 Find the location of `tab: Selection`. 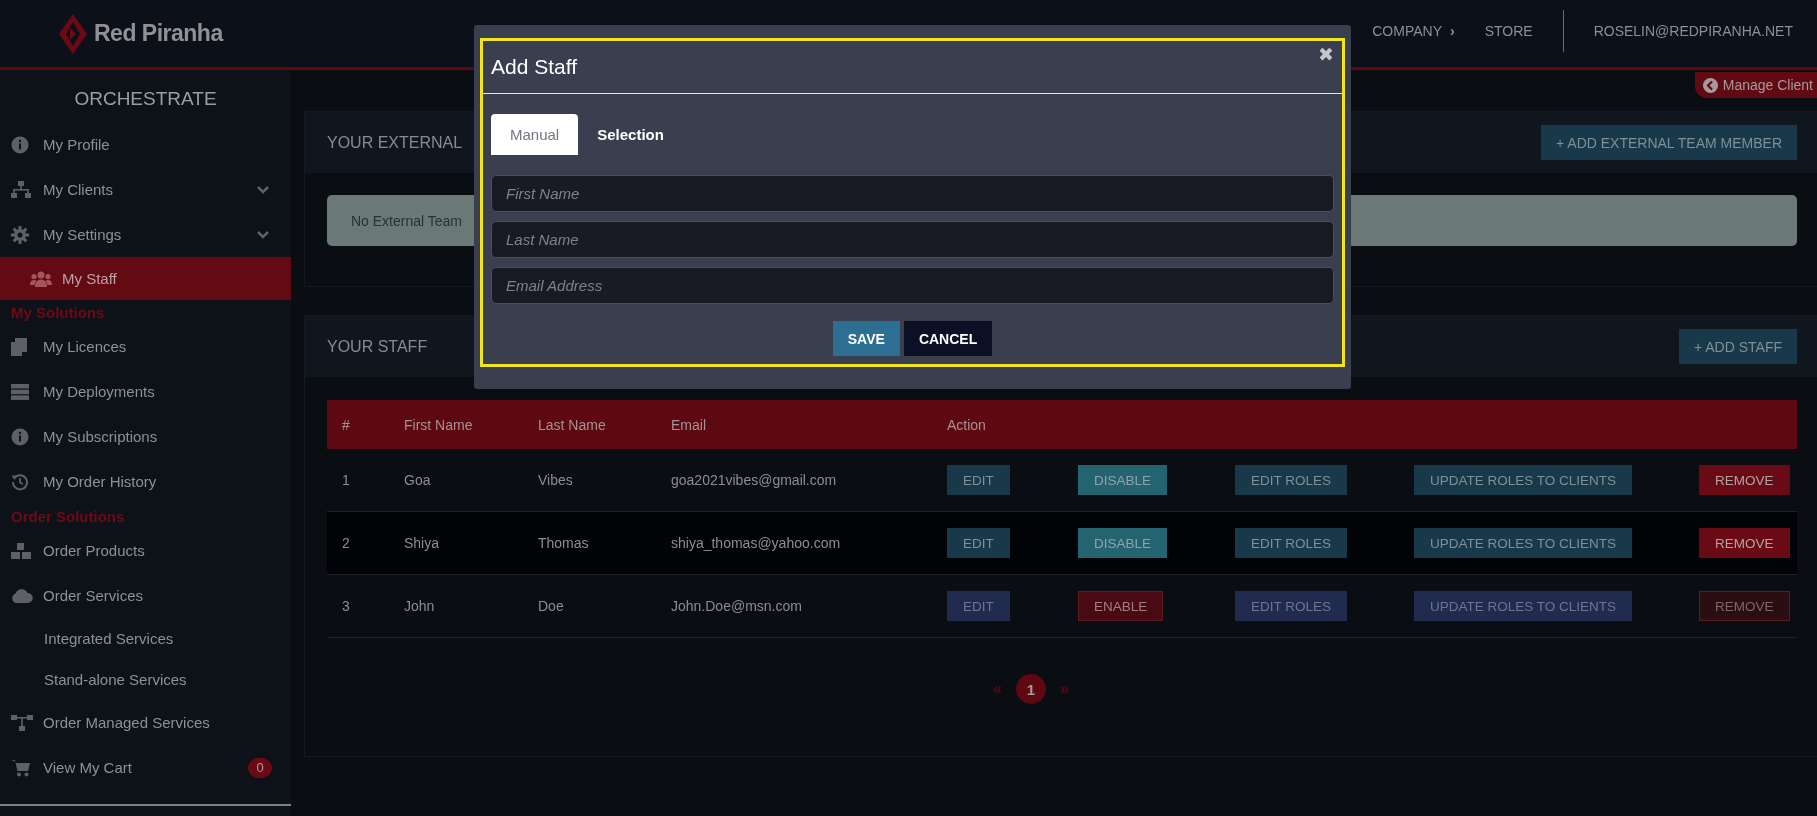

tab: Selection is located at coordinates (630, 134).